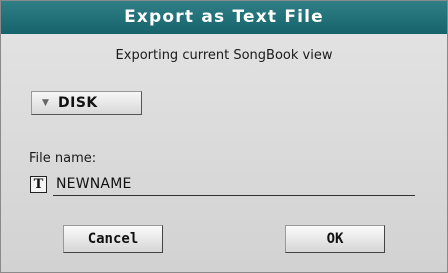 The height and width of the screenshot is (273, 448). I want to click on file-name-label: File name:, so click(63, 158).